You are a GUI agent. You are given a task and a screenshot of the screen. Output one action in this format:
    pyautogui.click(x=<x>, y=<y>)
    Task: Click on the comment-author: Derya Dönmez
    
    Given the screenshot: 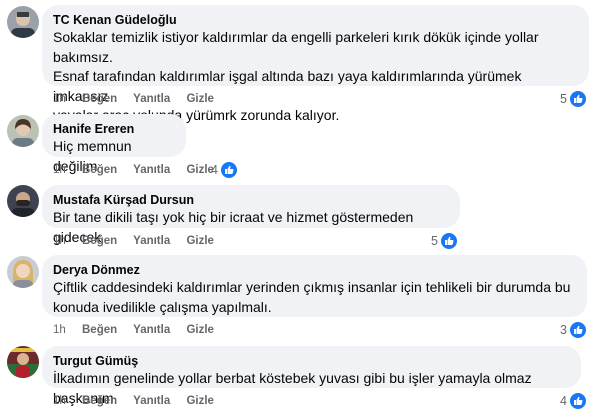 What is the action you would take?
    pyautogui.click(x=314, y=270)
    